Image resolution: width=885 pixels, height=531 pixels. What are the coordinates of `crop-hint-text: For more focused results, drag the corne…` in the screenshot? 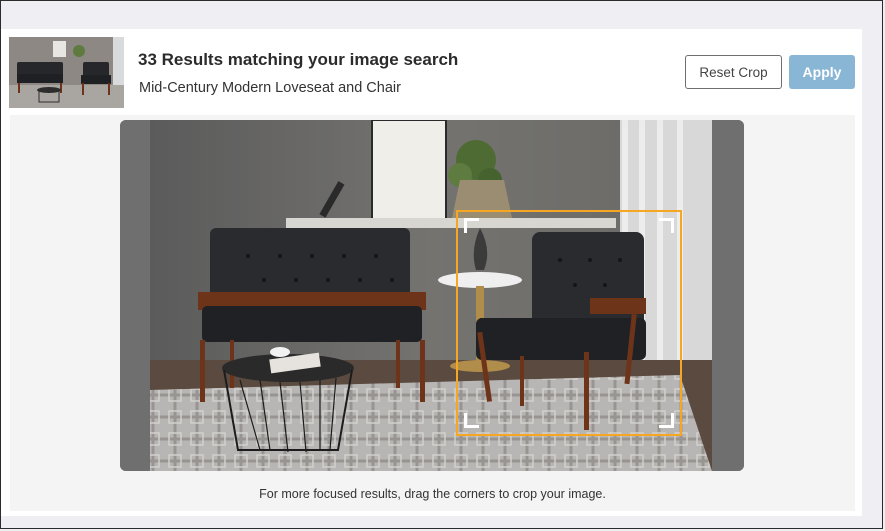 It's located at (432, 494).